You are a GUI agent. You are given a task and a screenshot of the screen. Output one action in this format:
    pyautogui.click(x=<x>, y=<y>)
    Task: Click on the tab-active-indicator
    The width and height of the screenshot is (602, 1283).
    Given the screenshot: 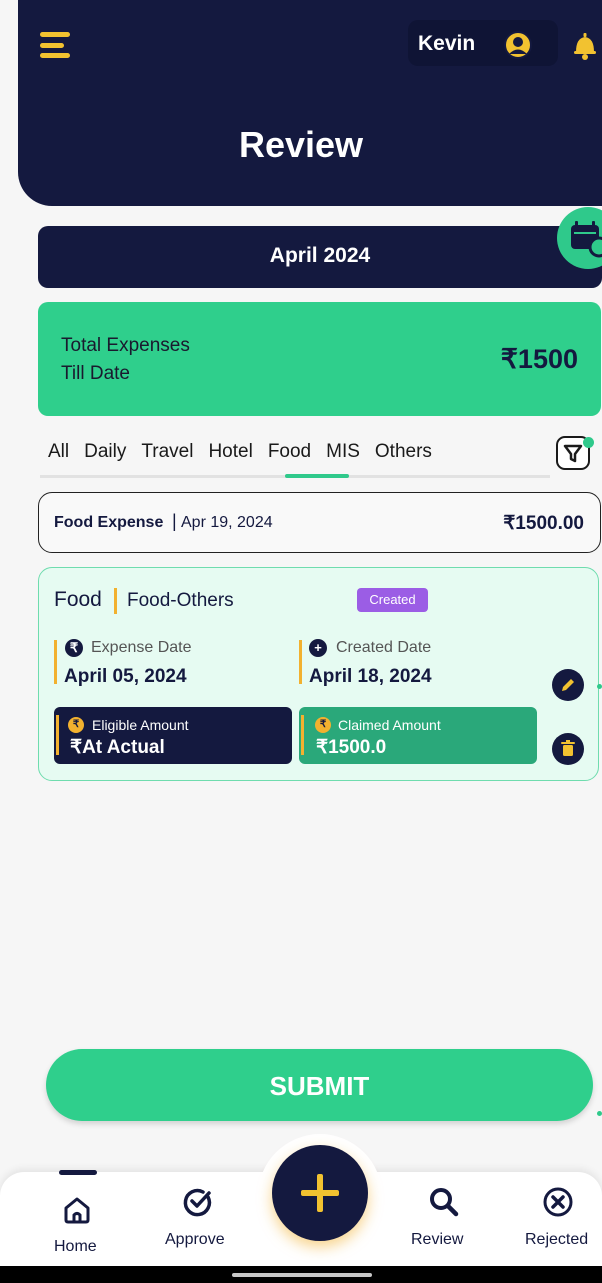 What is the action you would take?
    pyautogui.click(x=317, y=476)
    